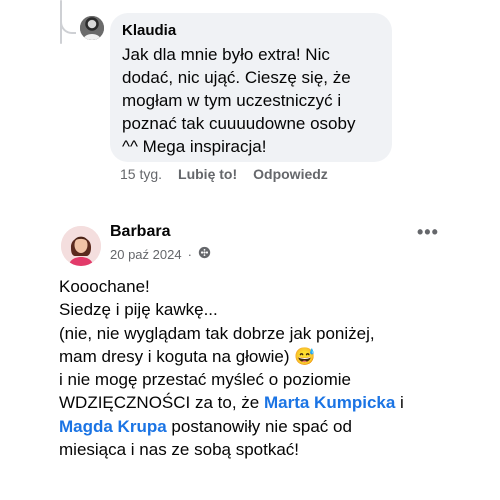  What do you see at coordinates (113, 426) in the screenshot?
I see `mention-link-magda: Magda Krupa` at bounding box center [113, 426].